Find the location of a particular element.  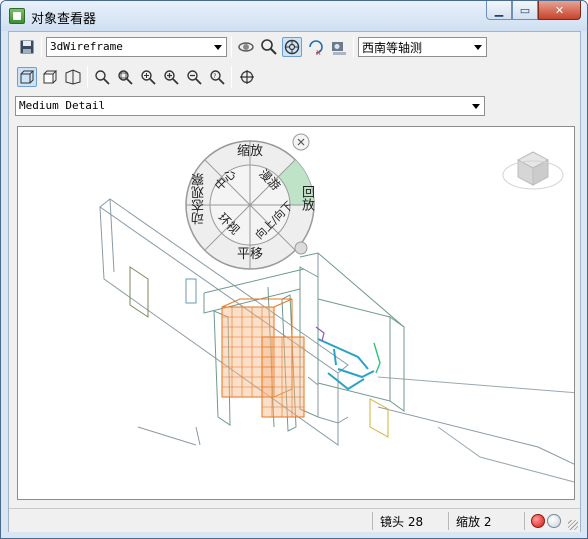

zoom-extents-icon is located at coordinates (148, 77).